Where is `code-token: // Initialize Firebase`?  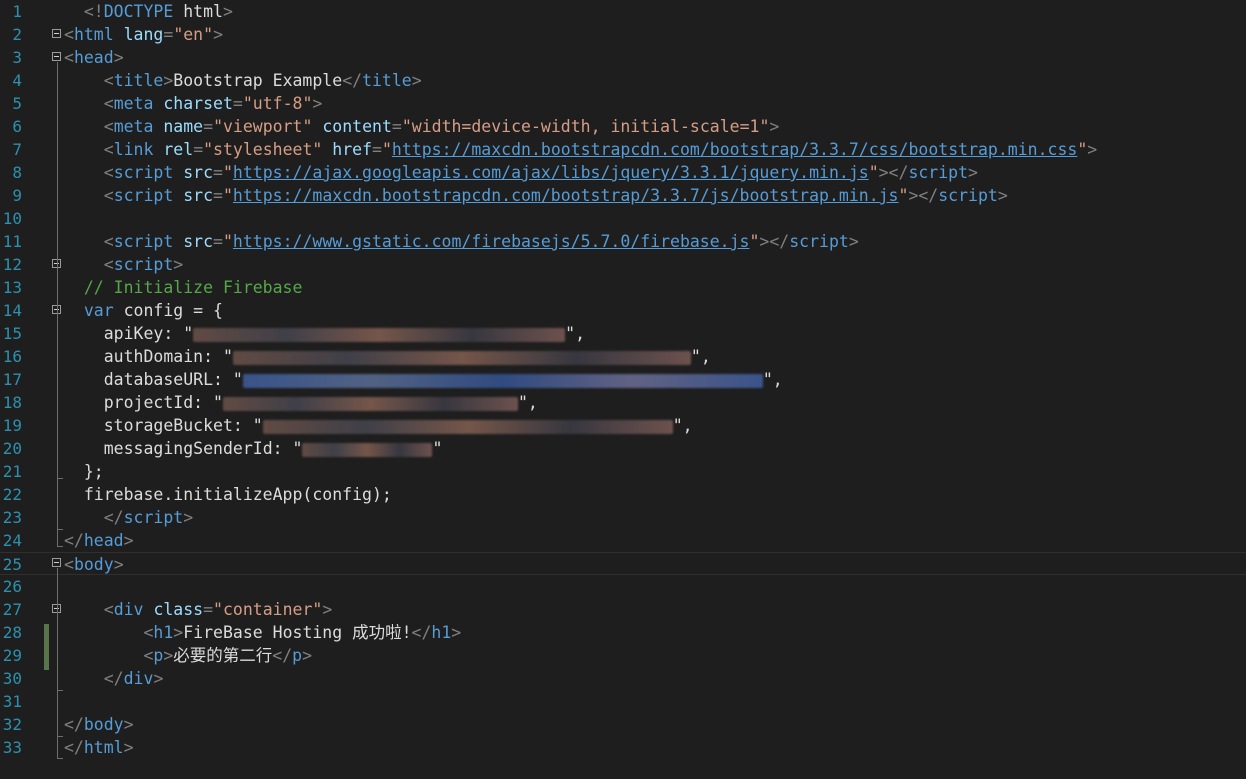
code-token: // Initialize Firebase is located at coordinates (193, 287).